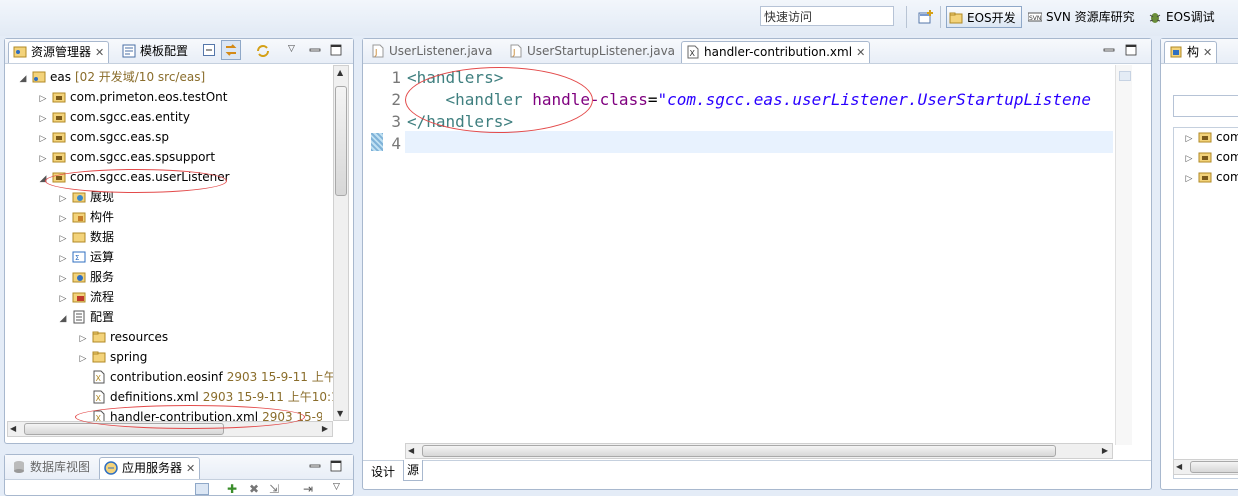 This screenshot has width=1238, height=496. Describe the element at coordinates (85, 217) in the screenshot. I see `tree-item: ▷ 构件` at that location.